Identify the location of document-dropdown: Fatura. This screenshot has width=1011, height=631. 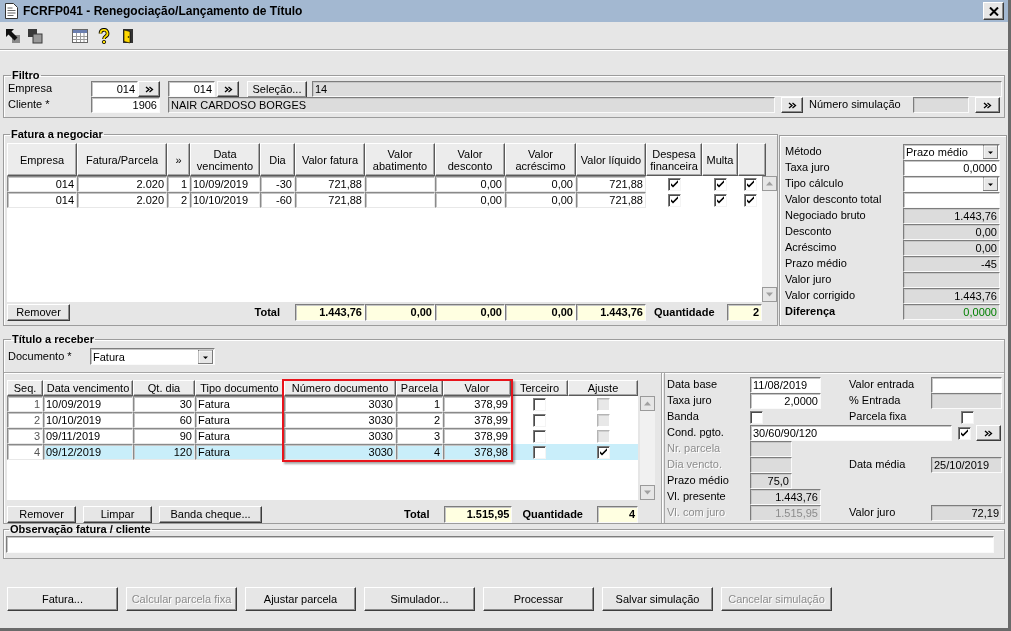
(152, 356).